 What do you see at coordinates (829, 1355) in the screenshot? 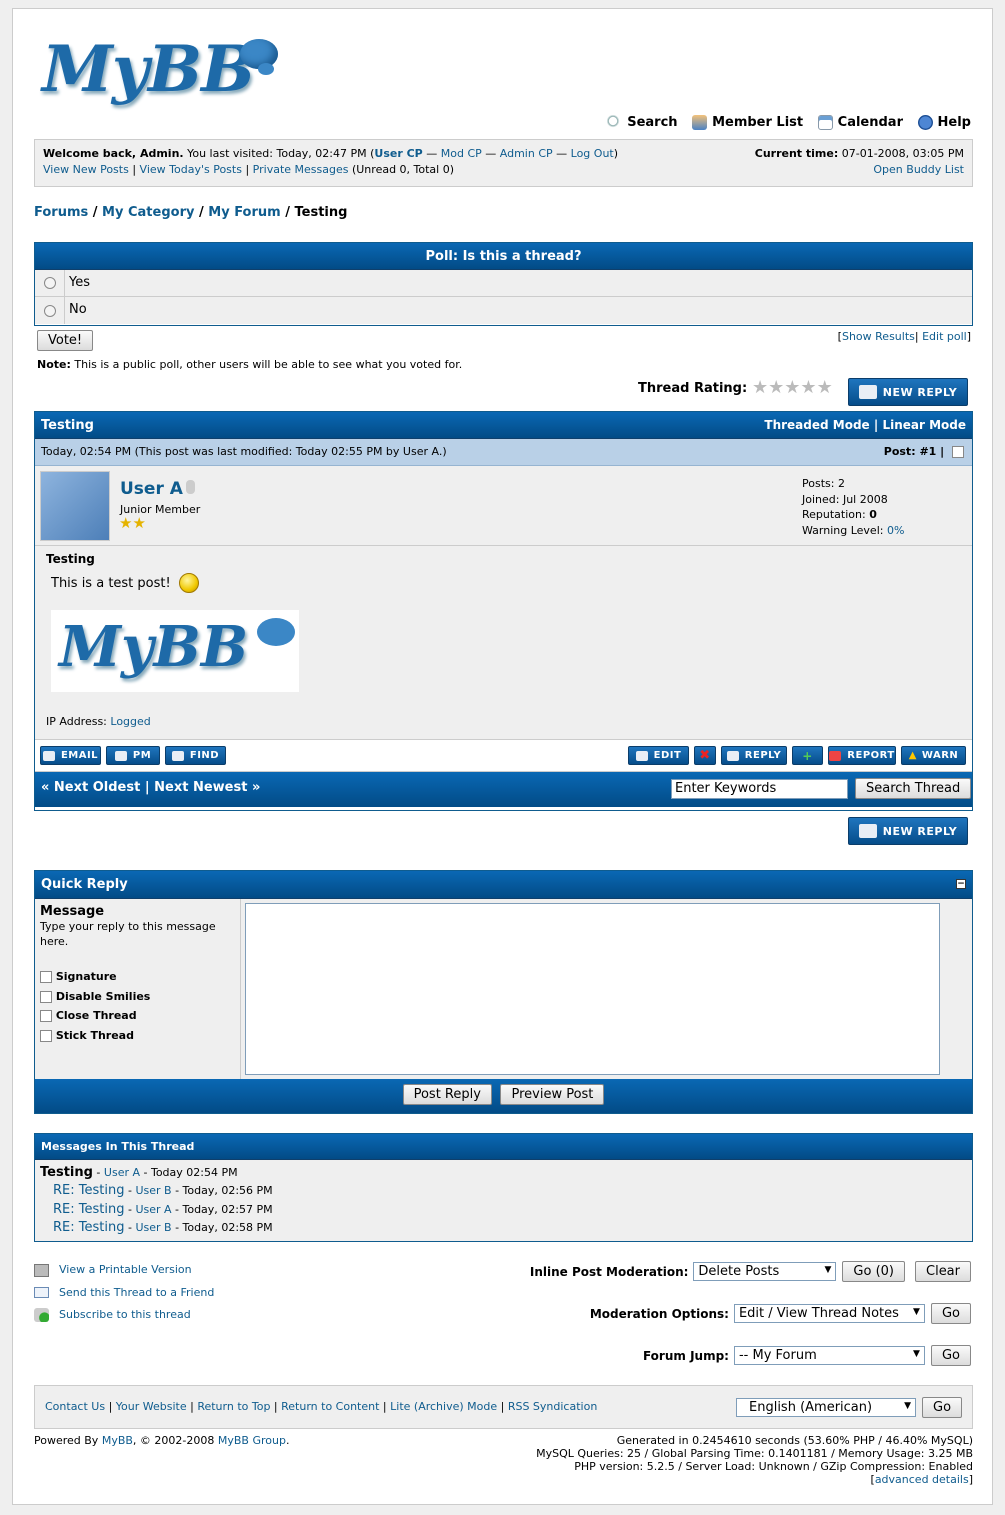
I see `forum-jump-select: -- My Forum ▼` at bounding box center [829, 1355].